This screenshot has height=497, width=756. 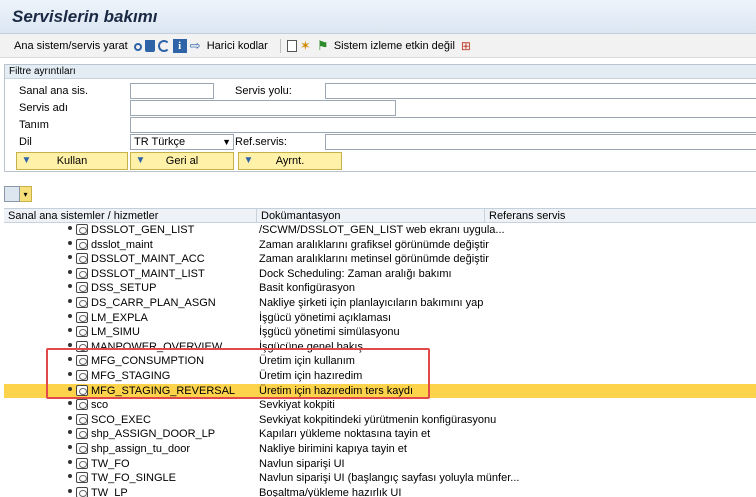 I want to click on service-documentation: Üretim için hazıredim, so click(x=311, y=375).